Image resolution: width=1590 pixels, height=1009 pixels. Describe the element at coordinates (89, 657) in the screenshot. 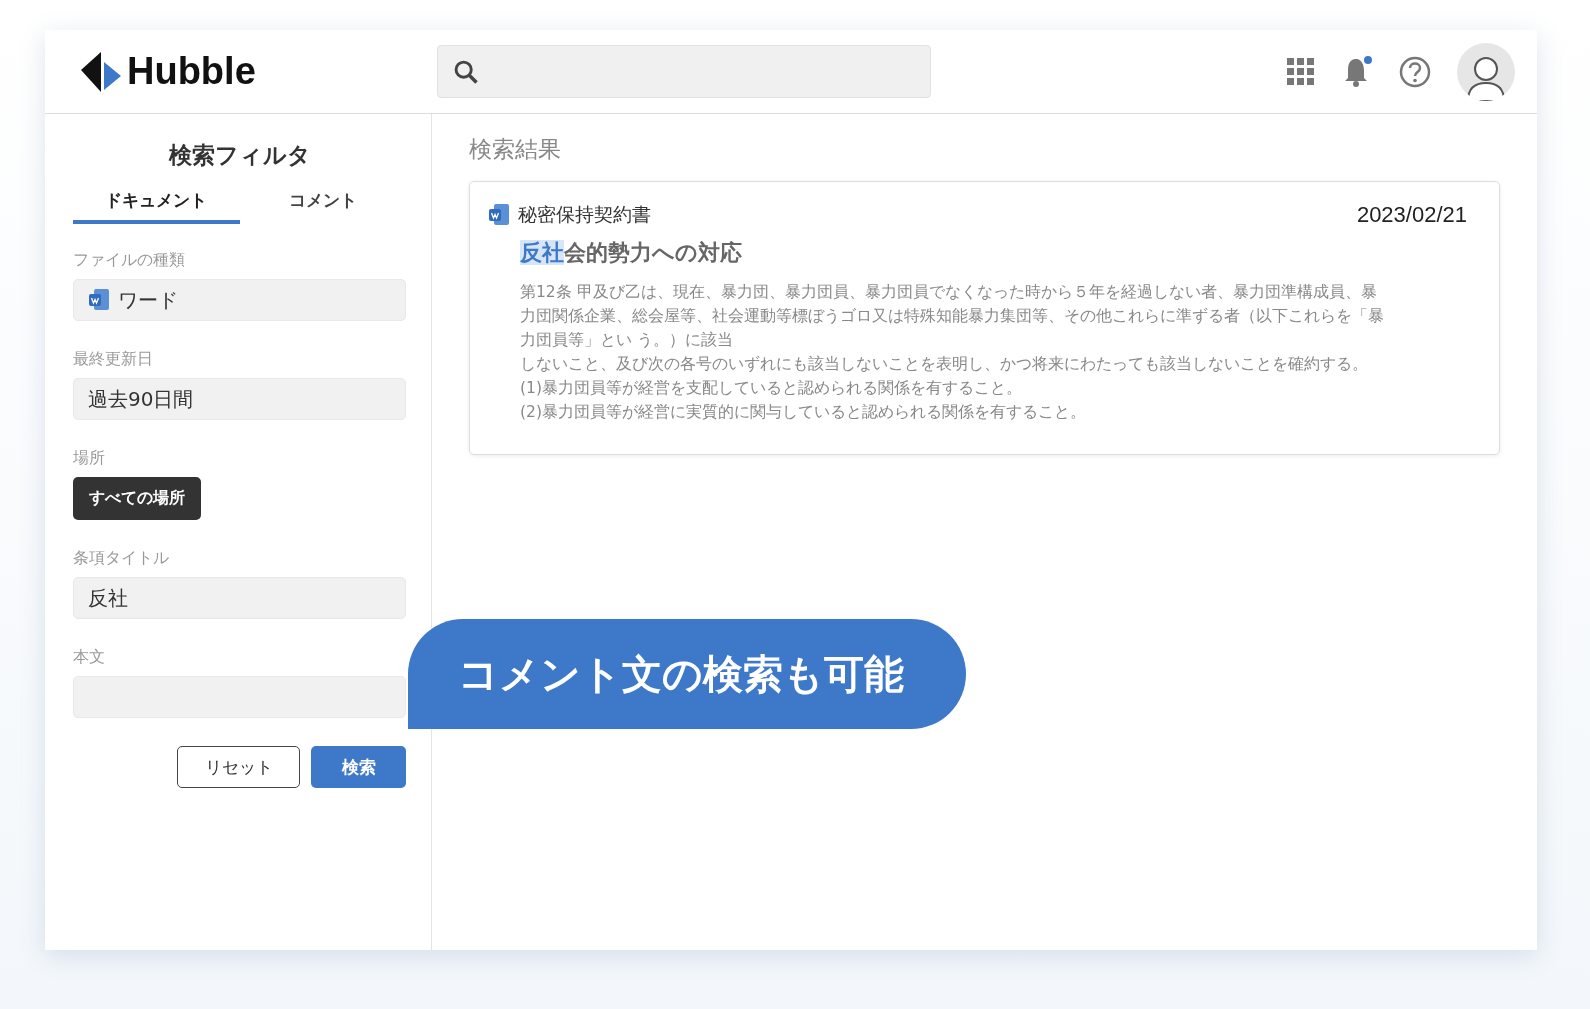

I see `field-label: 本文` at that location.